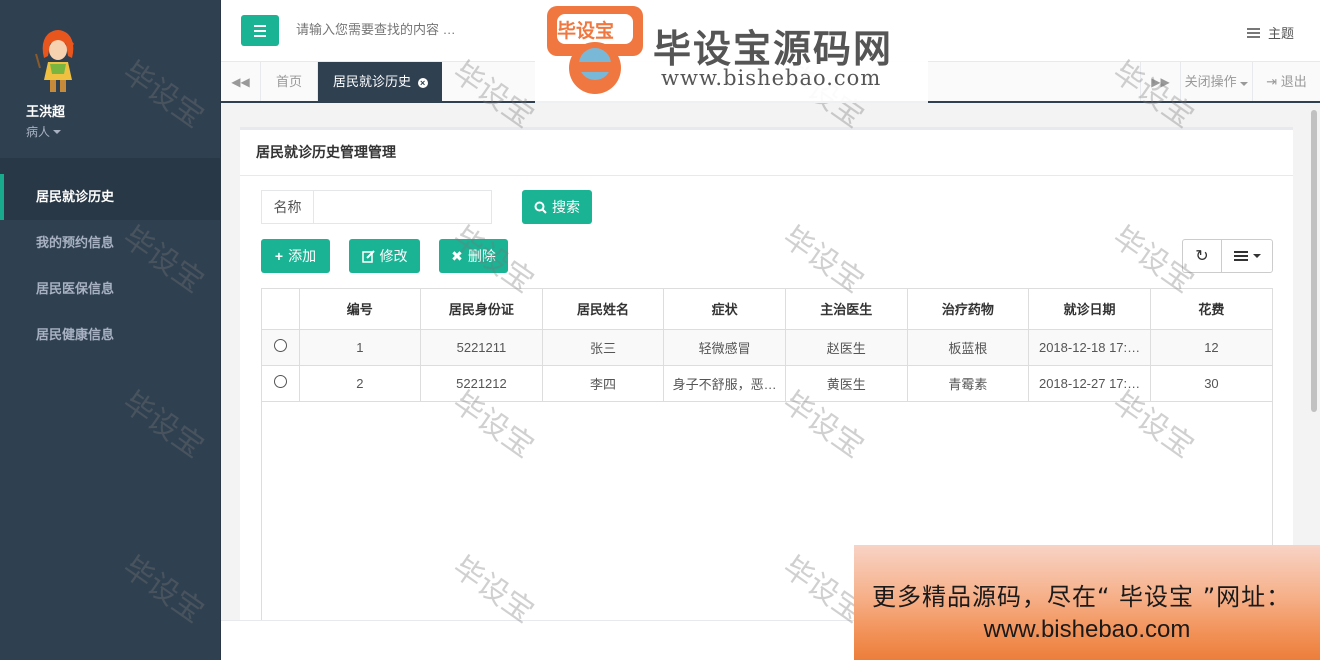  I want to click on edit-button: 修改, so click(384, 256).